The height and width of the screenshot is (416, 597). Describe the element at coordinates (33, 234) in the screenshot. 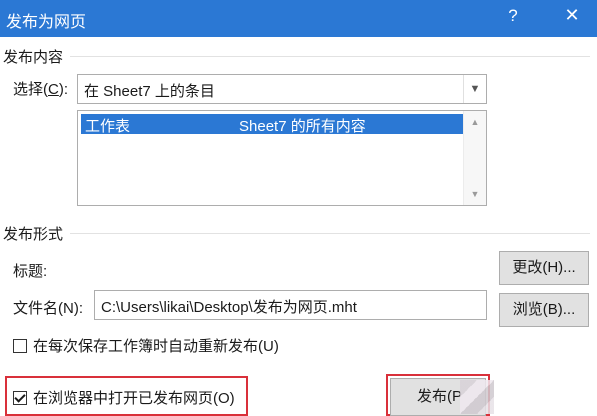

I see `section-format-heading: 发布形式` at that location.